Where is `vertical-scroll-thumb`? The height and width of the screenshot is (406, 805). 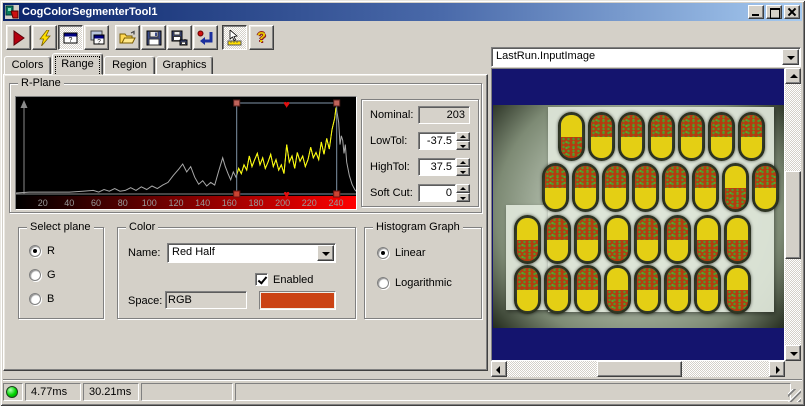
vertical-scroll-thumb is located at coordinates (793, 215).